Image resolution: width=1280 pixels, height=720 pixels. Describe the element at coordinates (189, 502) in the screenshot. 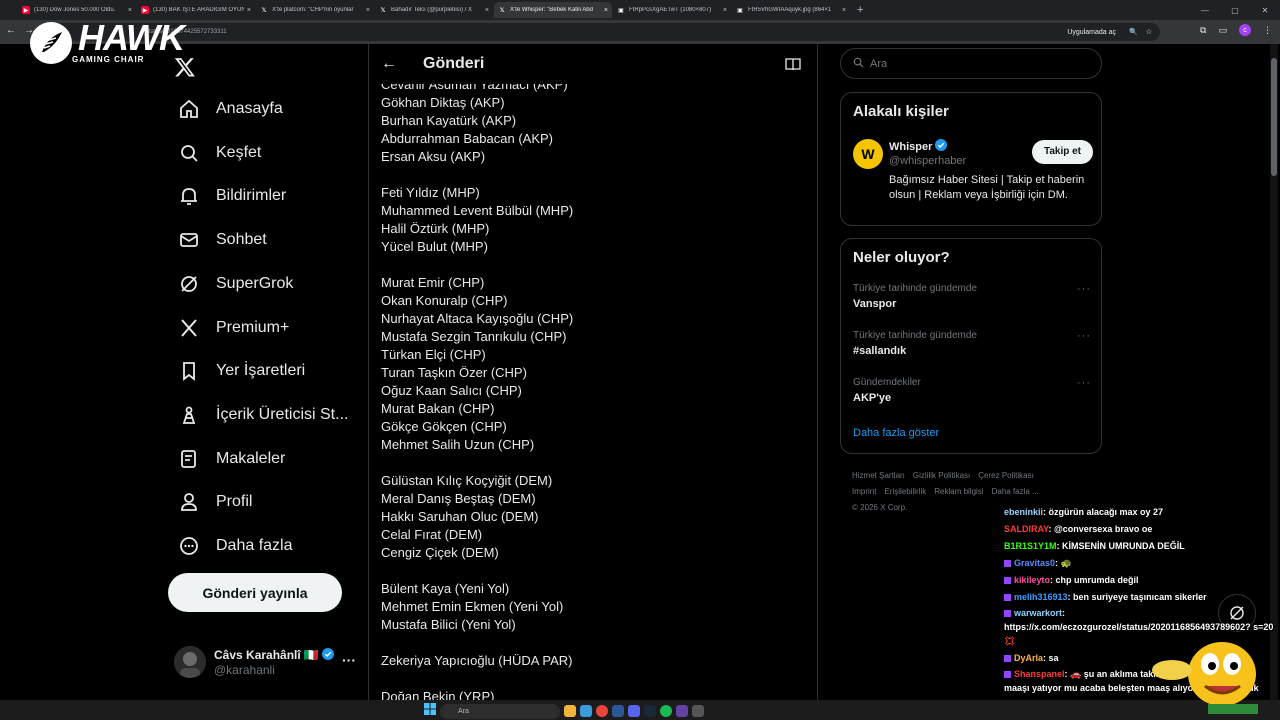

I see `profile-icon` at that location.